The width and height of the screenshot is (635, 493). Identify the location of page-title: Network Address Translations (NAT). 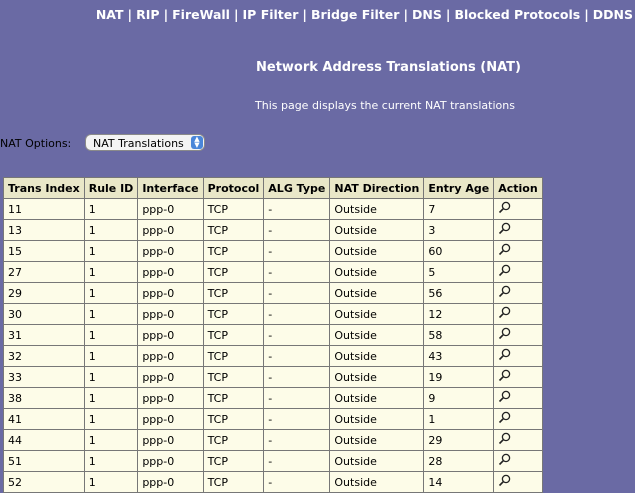
(388, 67).